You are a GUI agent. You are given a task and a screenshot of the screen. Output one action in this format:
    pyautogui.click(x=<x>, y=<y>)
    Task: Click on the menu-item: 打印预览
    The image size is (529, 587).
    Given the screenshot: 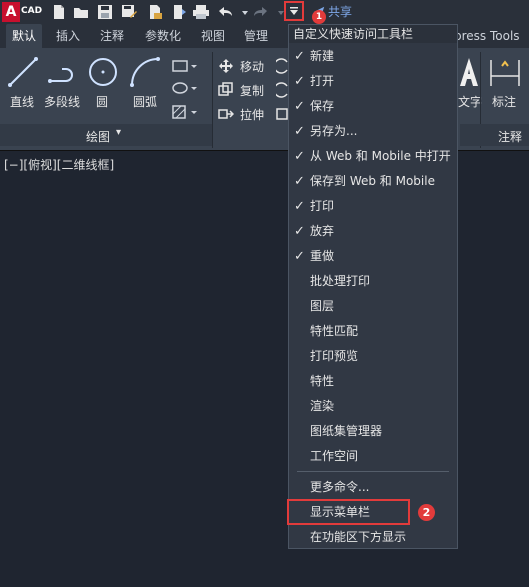 What is the action you would take?
    pyautogui.click(x=373, y=356)
    